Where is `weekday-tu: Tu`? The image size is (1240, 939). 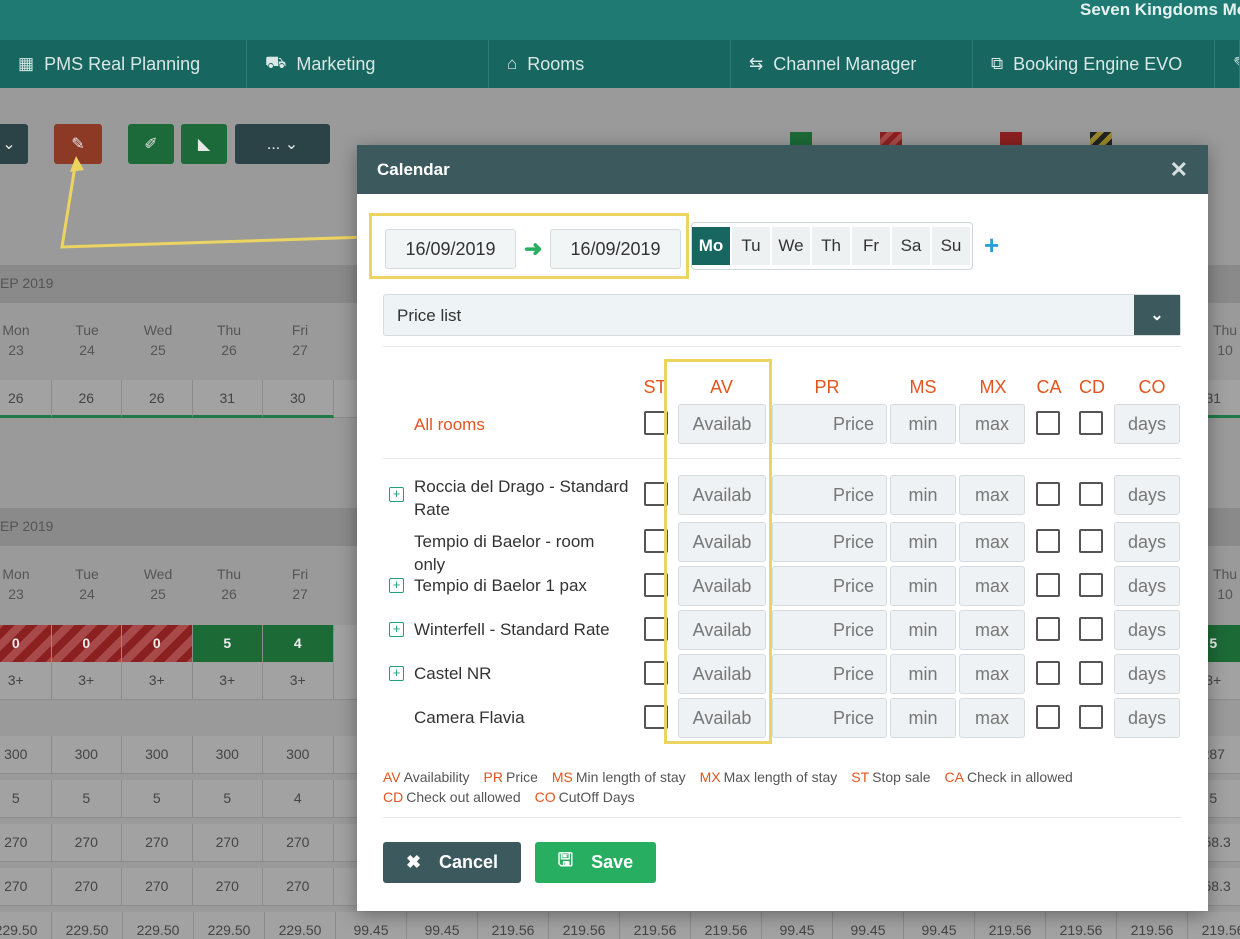 weekday-tu: Tu is located at coordinates (751, 246).